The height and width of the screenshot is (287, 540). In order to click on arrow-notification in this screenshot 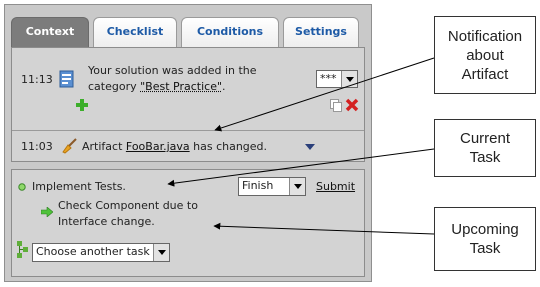, I will do `click(324, 94)`.